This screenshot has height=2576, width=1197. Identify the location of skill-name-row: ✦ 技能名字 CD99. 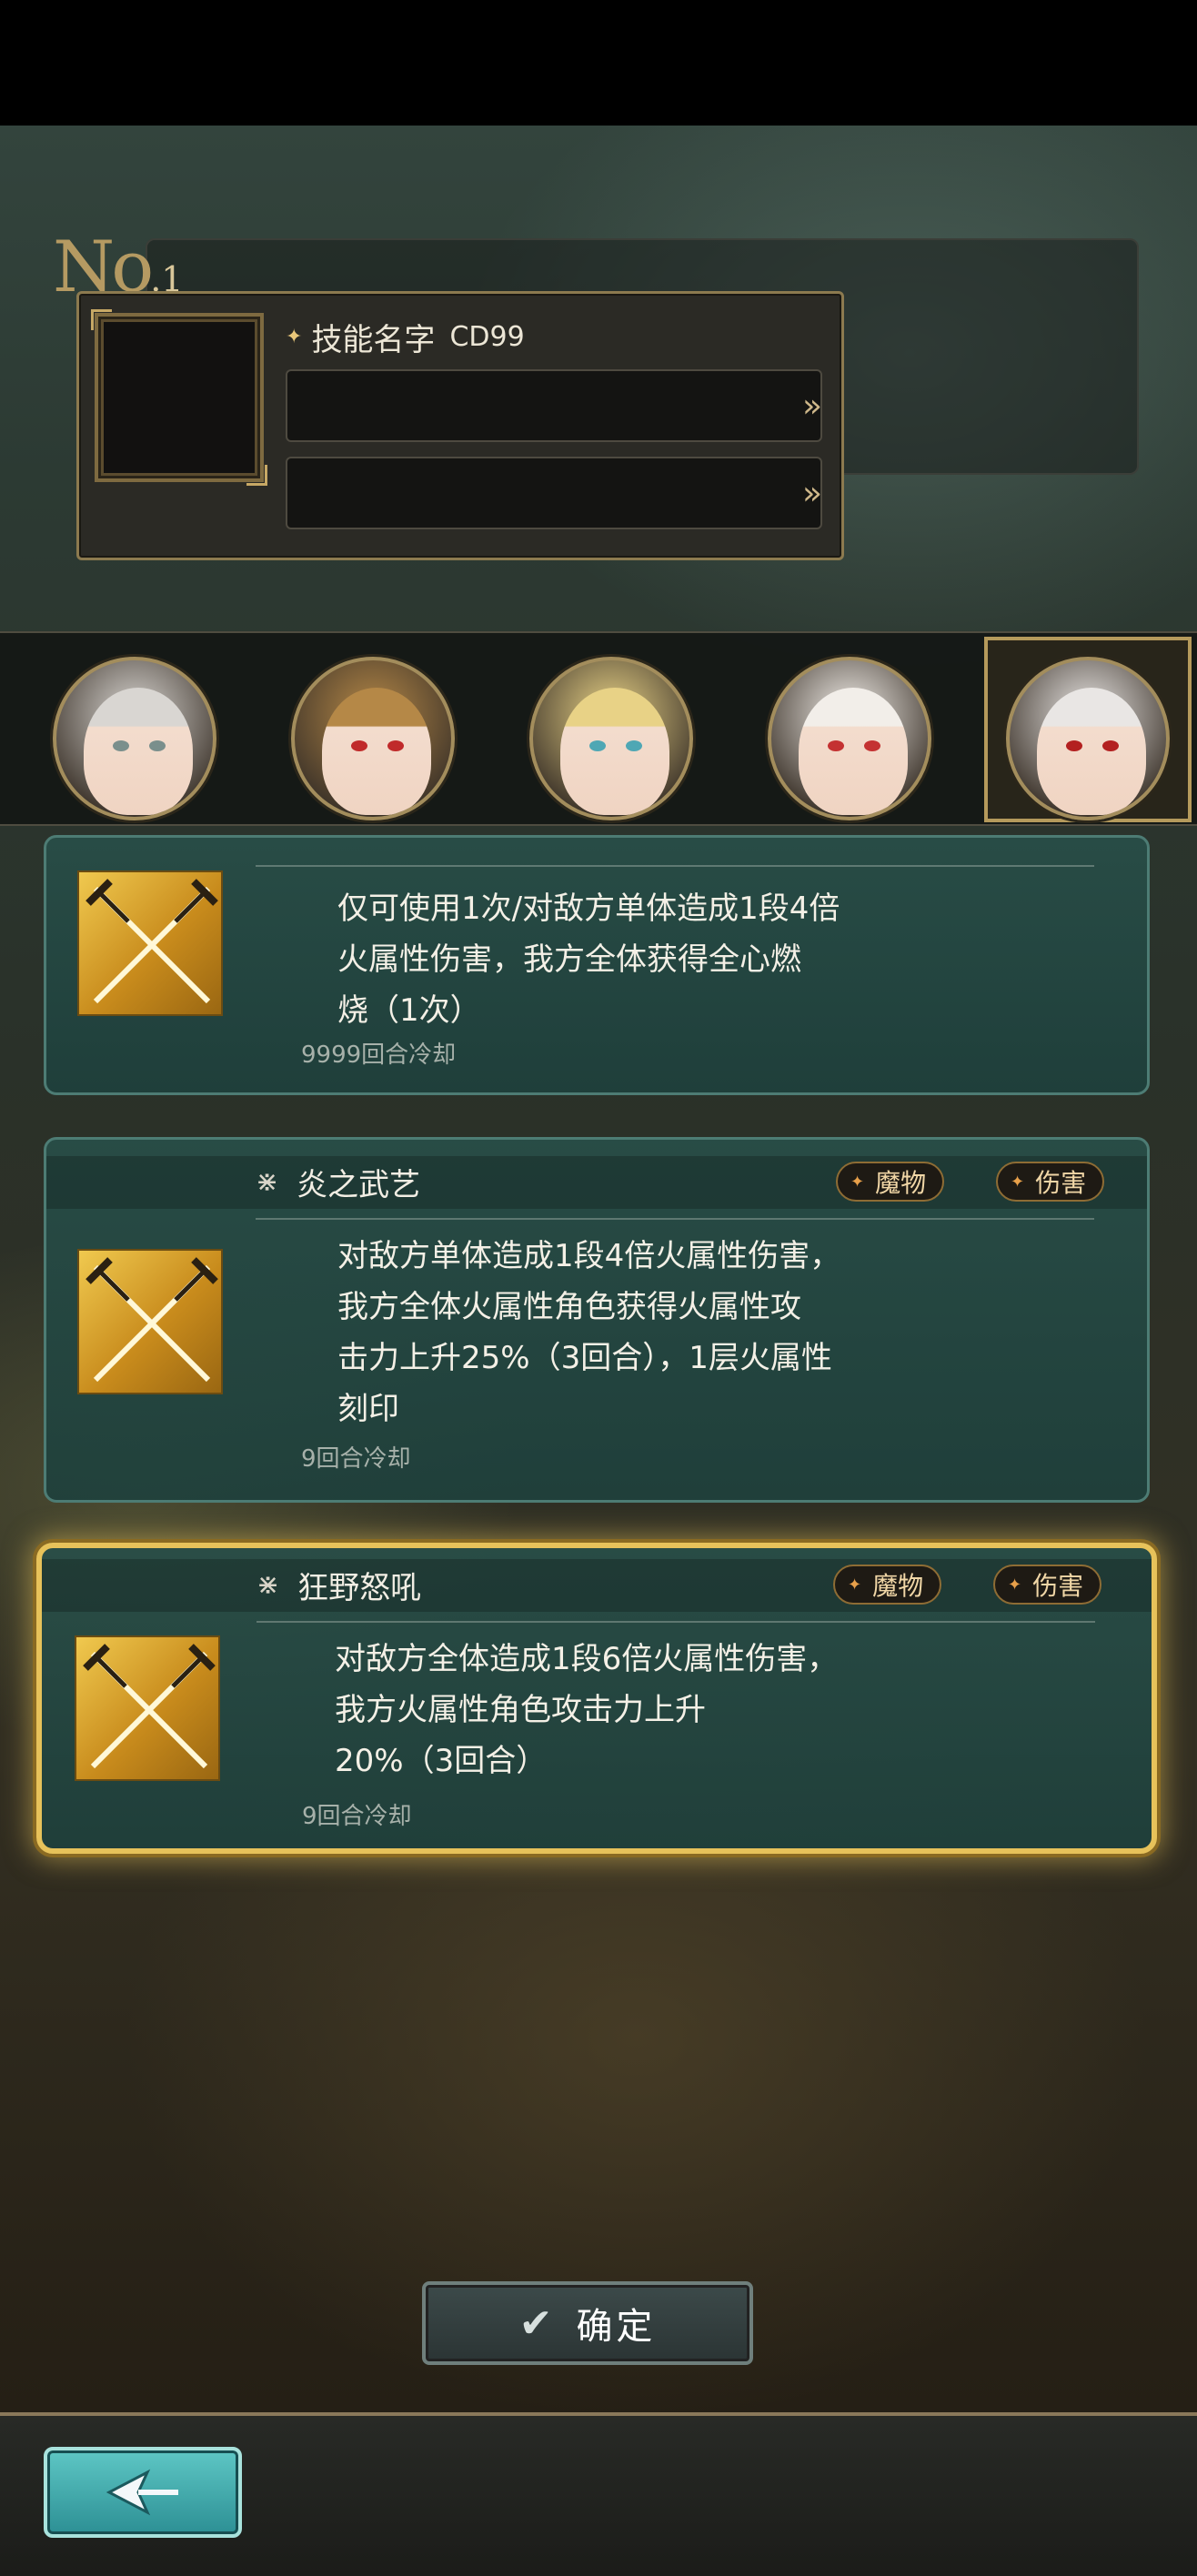
(405, 337).